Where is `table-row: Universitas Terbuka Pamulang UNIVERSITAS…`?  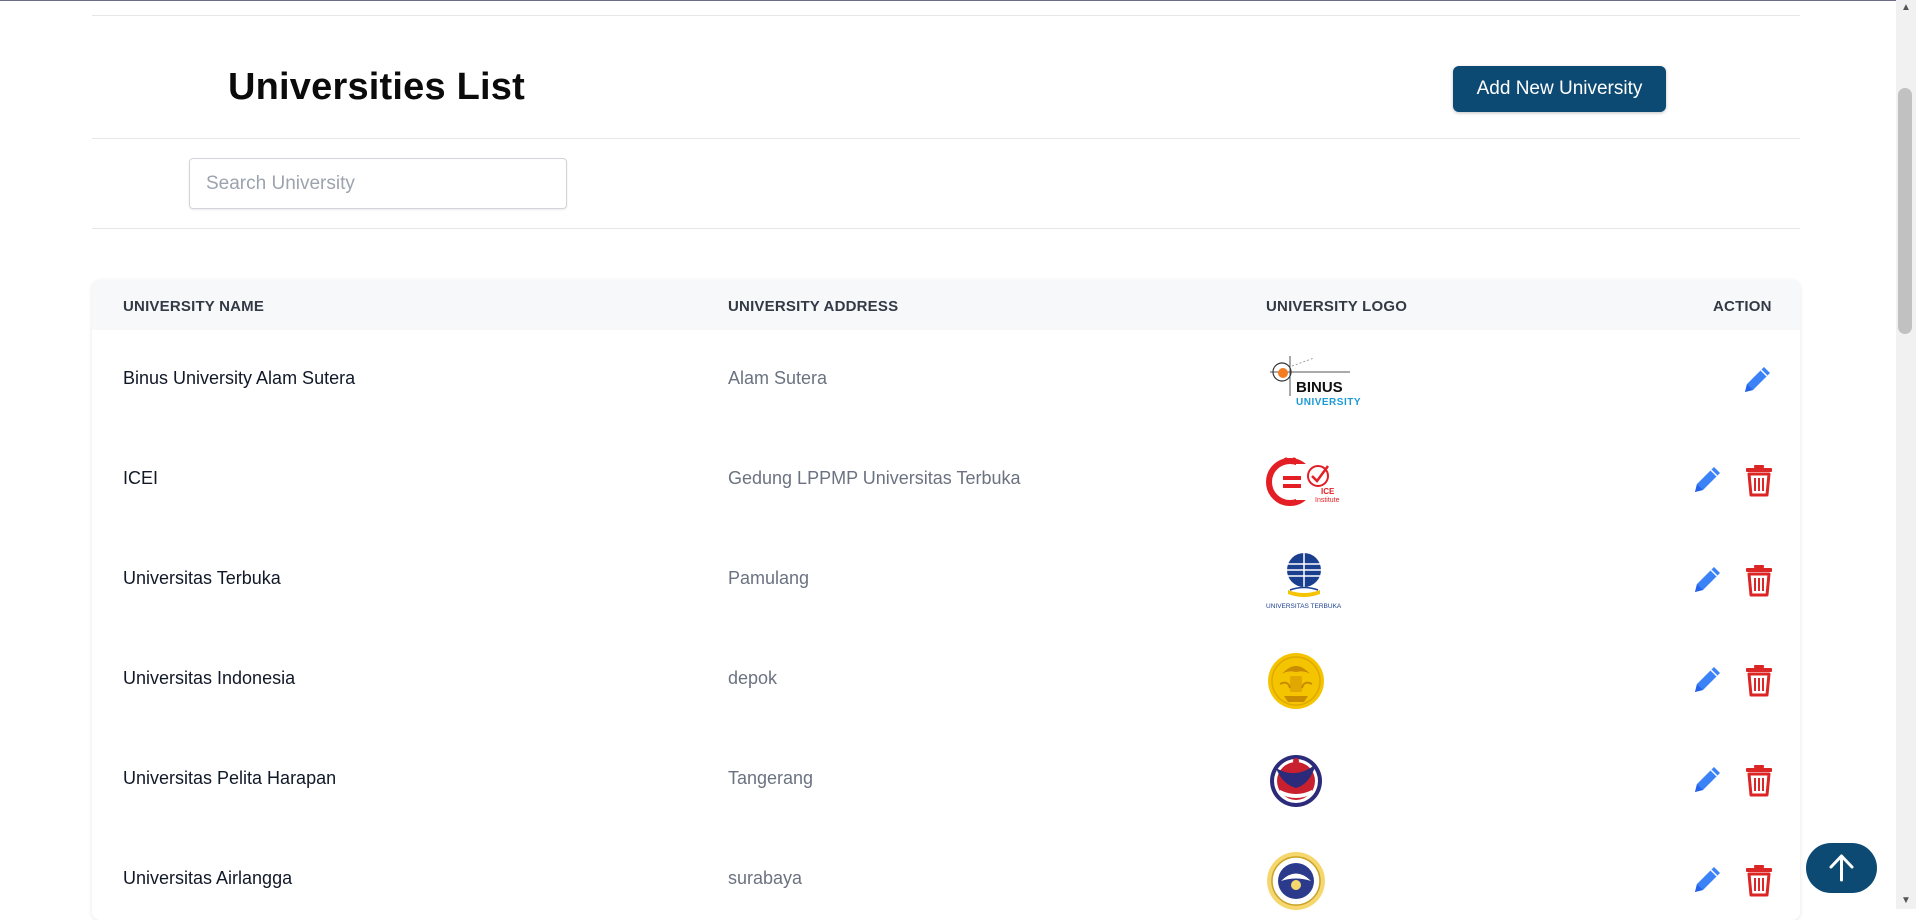
table-row: Universitas Terbuka Pamulang UNIVERSITAS… is located at coordinates (946, 580).